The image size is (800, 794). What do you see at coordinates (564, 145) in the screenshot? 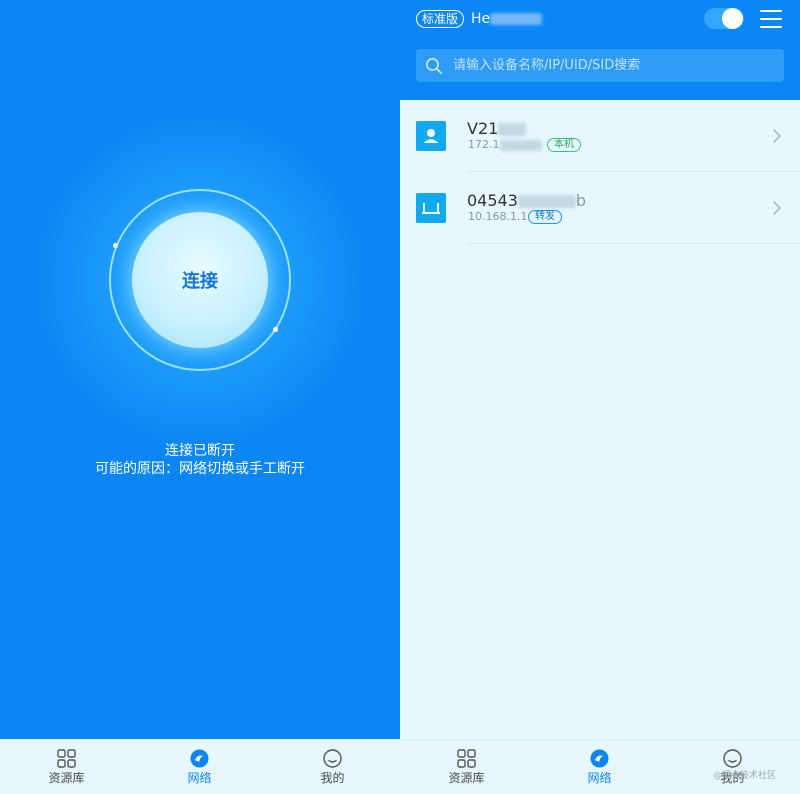
I see `local-device-badge: 本机` at bounding box center [564, 145].